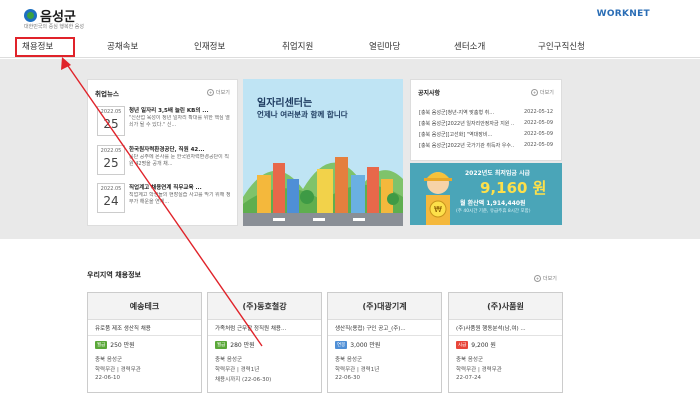 The height and width of the screenshot is (393, 700). I want to click on job-company: 예송테크, so click(144, 306).